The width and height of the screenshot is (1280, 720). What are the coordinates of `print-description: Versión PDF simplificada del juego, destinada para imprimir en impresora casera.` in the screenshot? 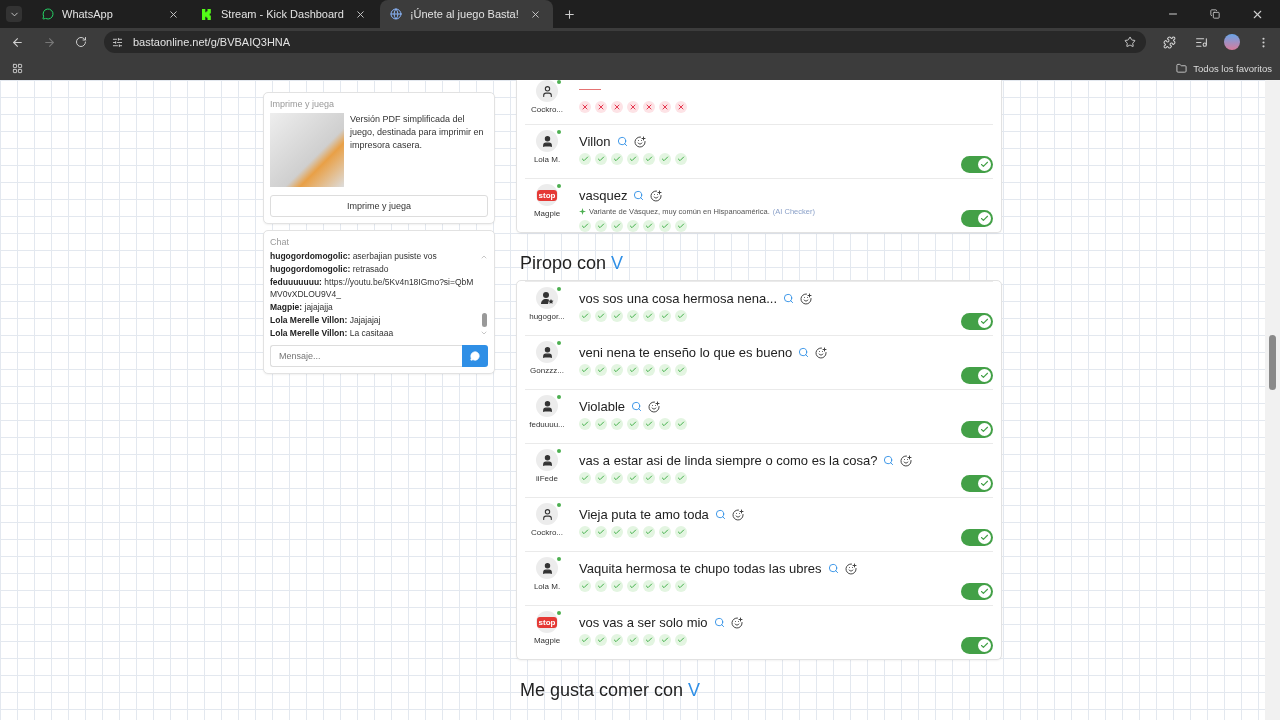 It's located at (417, 132).